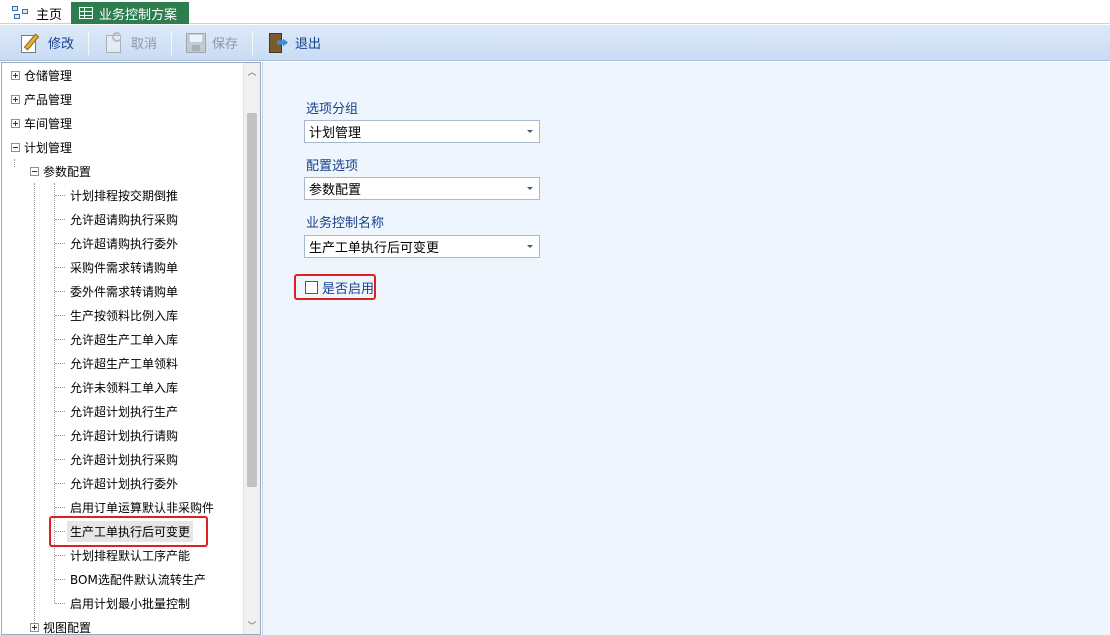 The height and width of the screenshot is (635, 1110). Describe the element at coordinates (308, 44) in the screenshot. I see `exit-button-label: 退出` at that location.